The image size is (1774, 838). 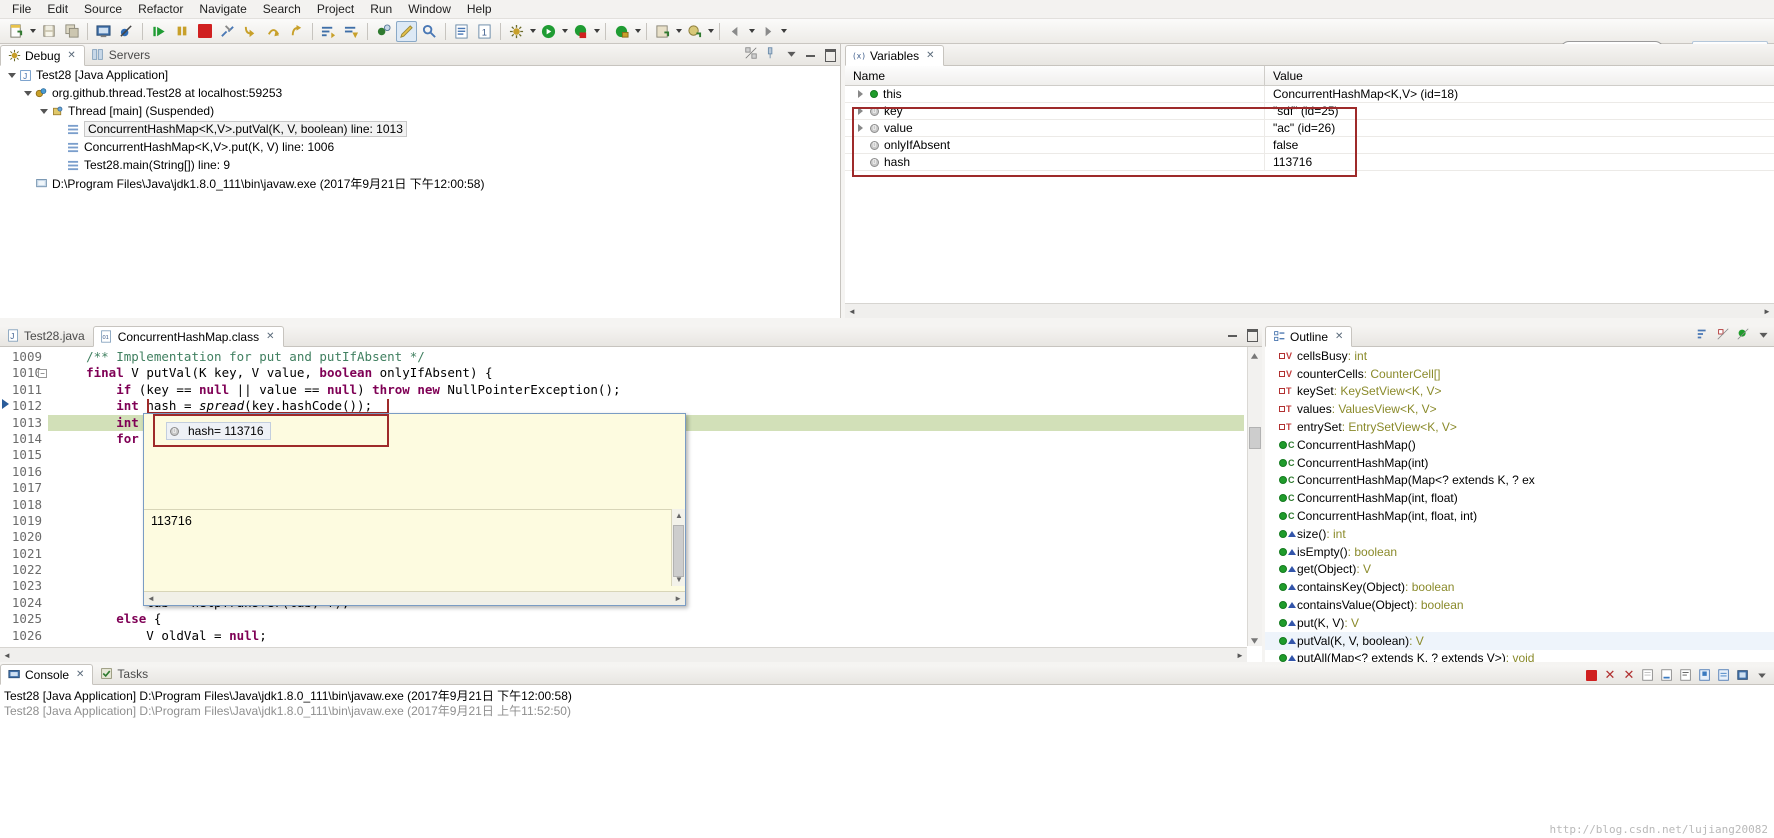 What do you see at coordinates (621, 31) in the screenshot?
I see `external-tools-icon` at bounding box center [621, 31].